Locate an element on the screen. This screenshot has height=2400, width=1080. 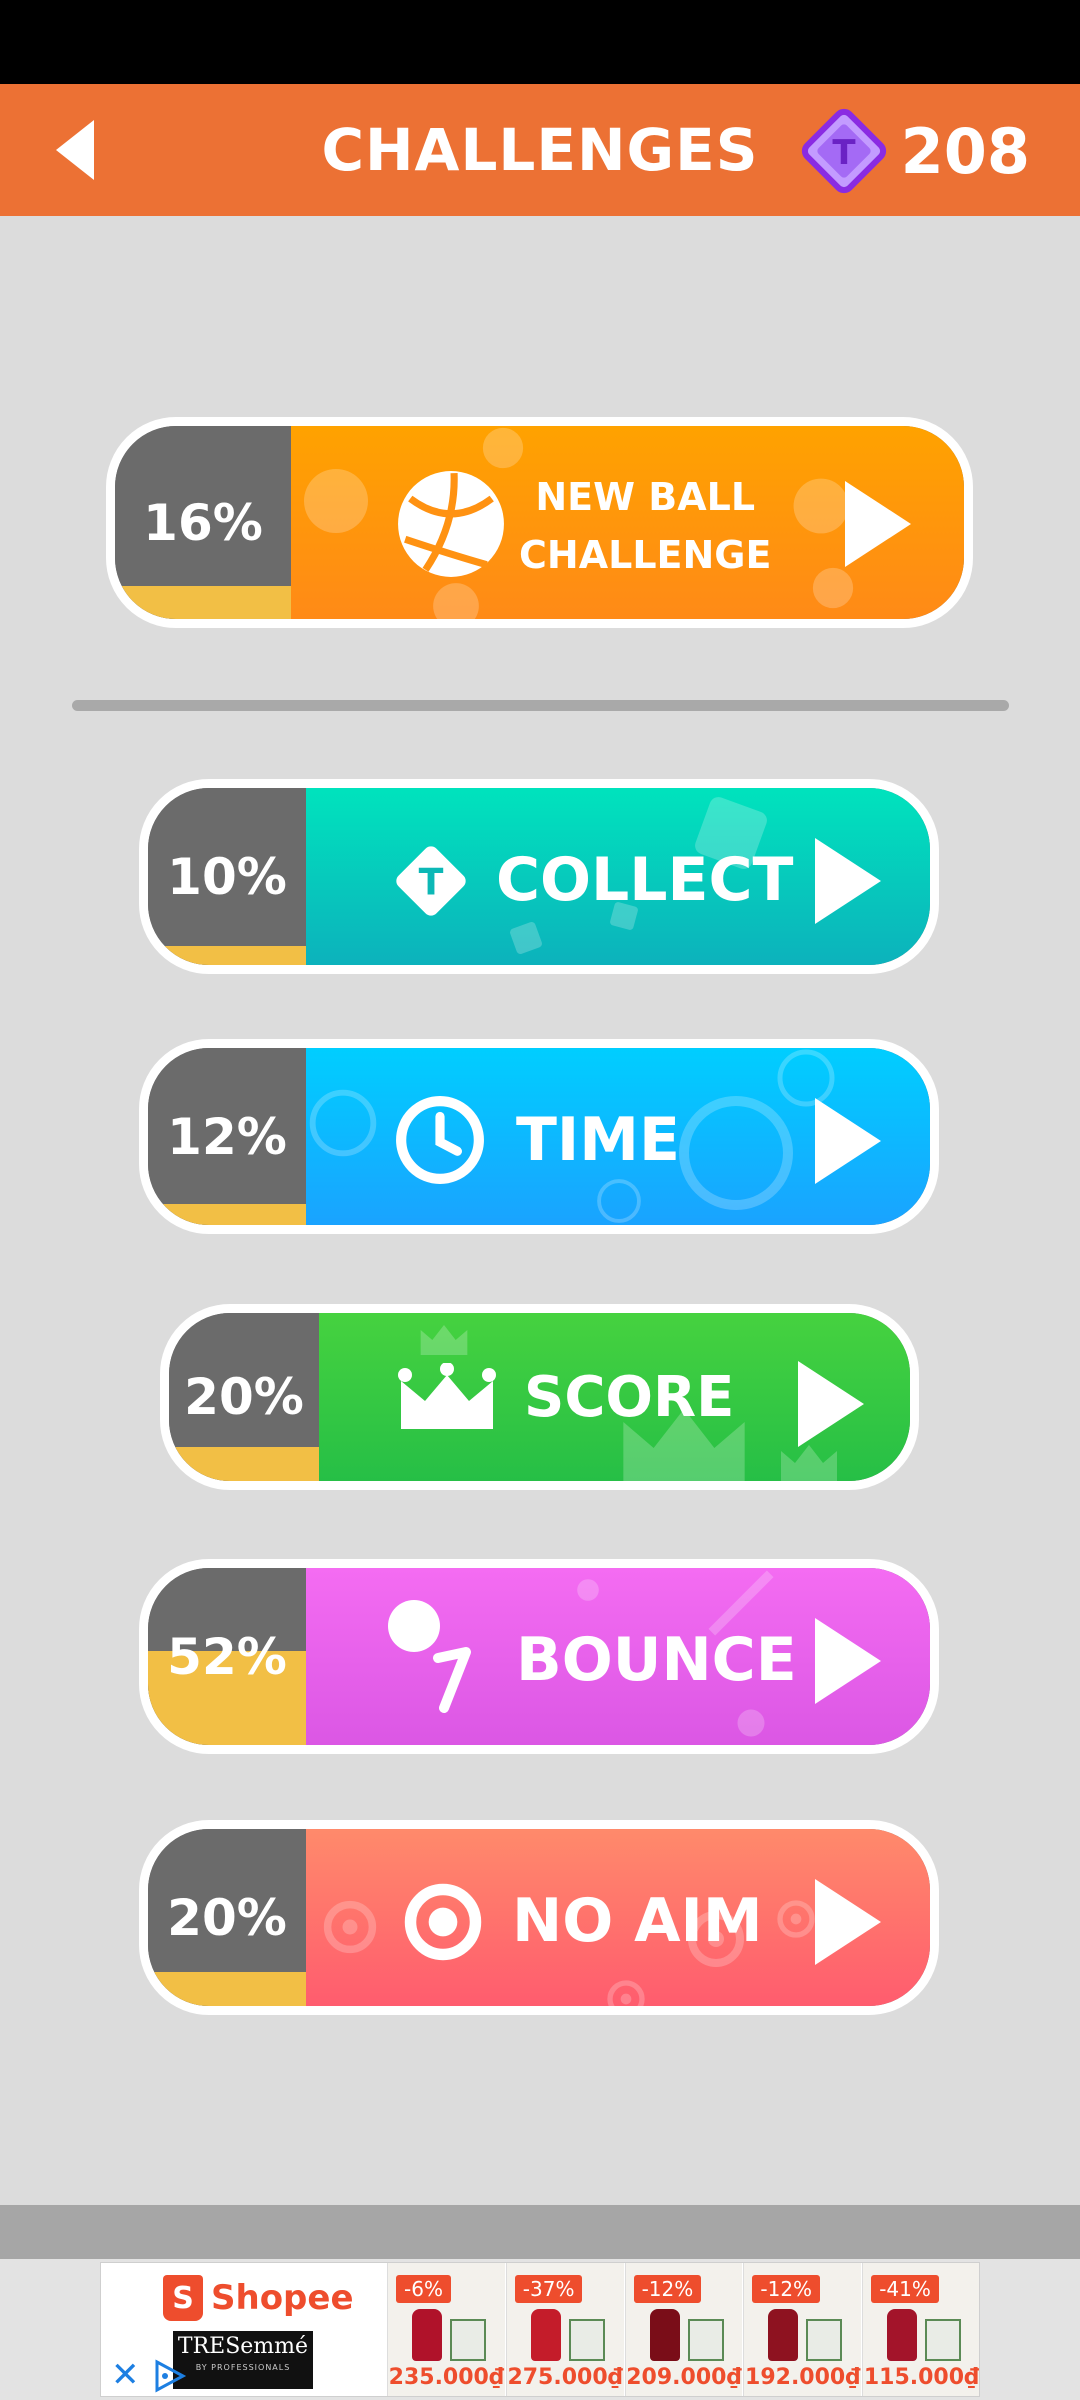
progress-panel: 52% is located at coordinates (227, 1656).